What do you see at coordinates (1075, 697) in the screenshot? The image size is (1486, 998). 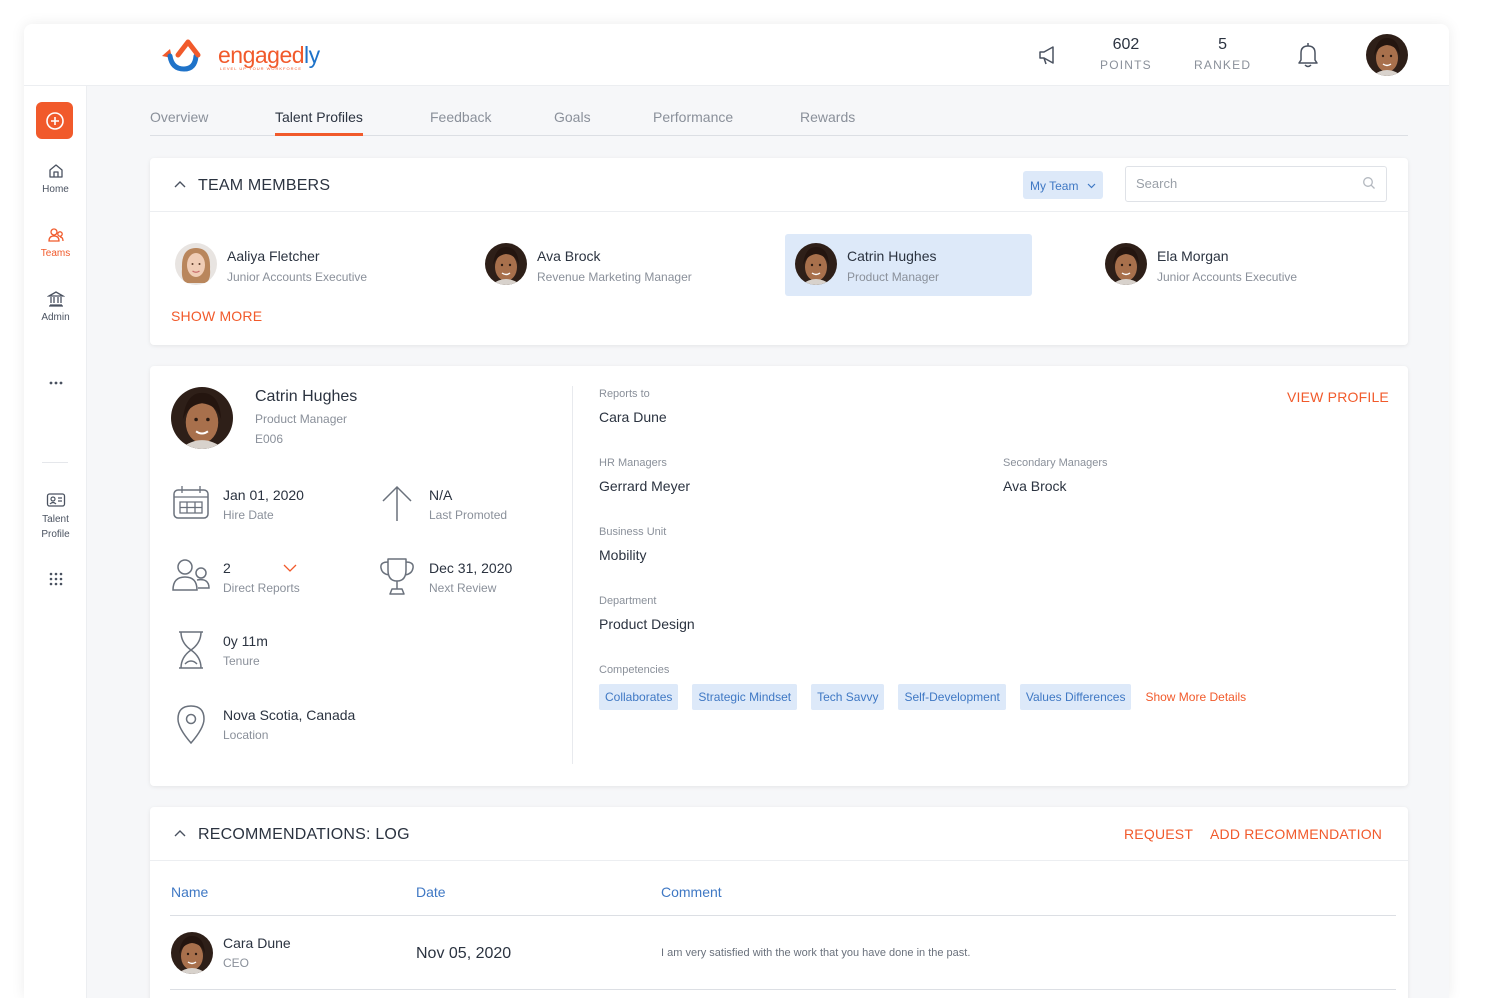 I see `competency-chip: Values Differences` at bounding box center [1075, 697].